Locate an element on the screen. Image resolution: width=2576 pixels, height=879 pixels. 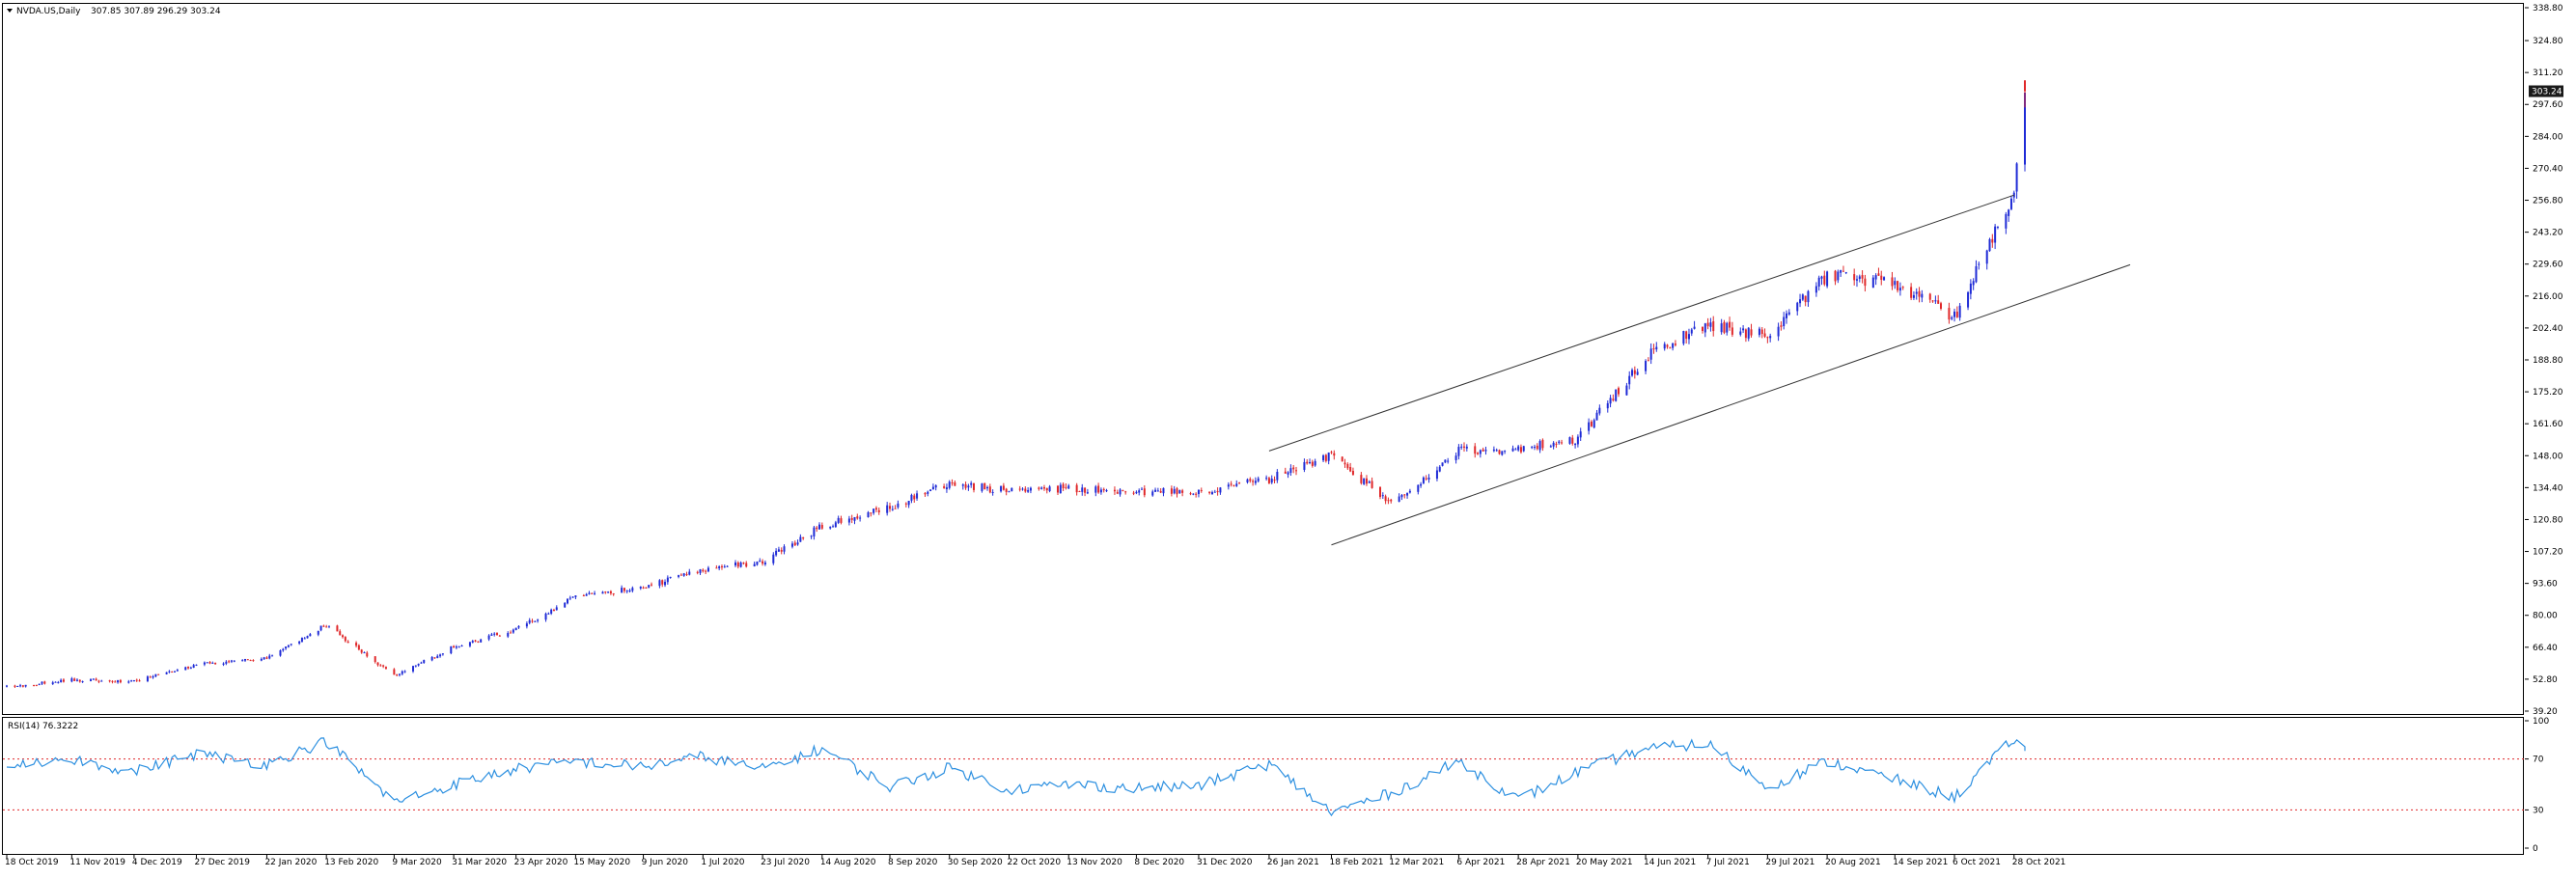
time-tick-label: 20 May 2021 is located at coordinates (1604, 862).